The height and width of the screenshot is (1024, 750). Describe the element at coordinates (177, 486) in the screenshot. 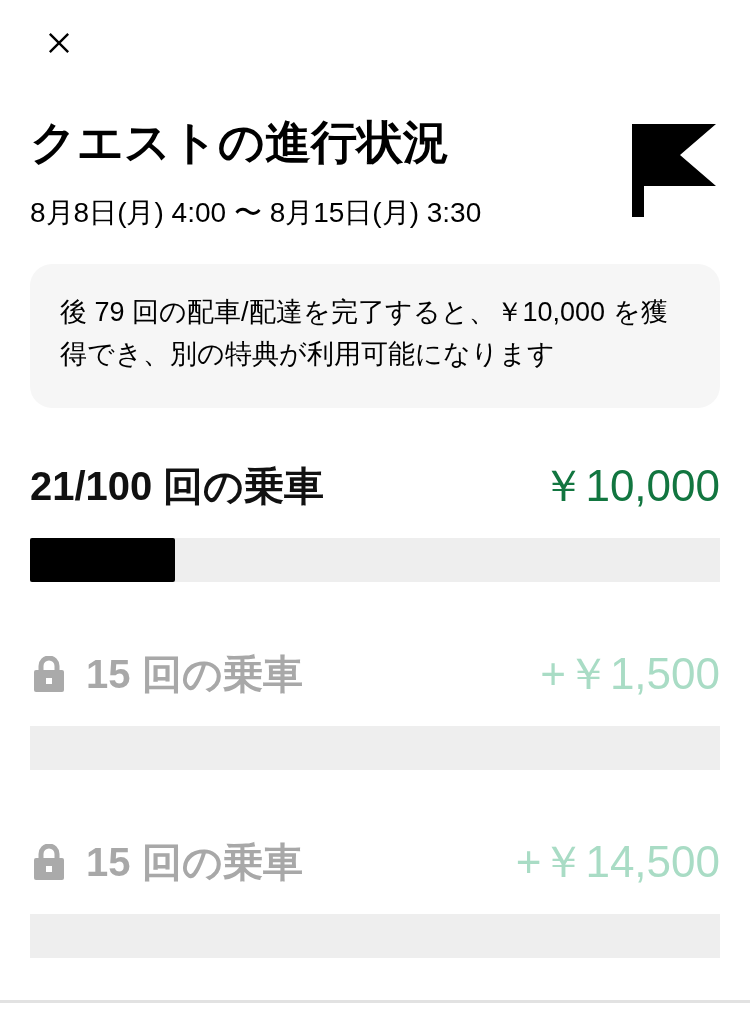

I see `tier-label: 21/100 回の乗車` at that location.